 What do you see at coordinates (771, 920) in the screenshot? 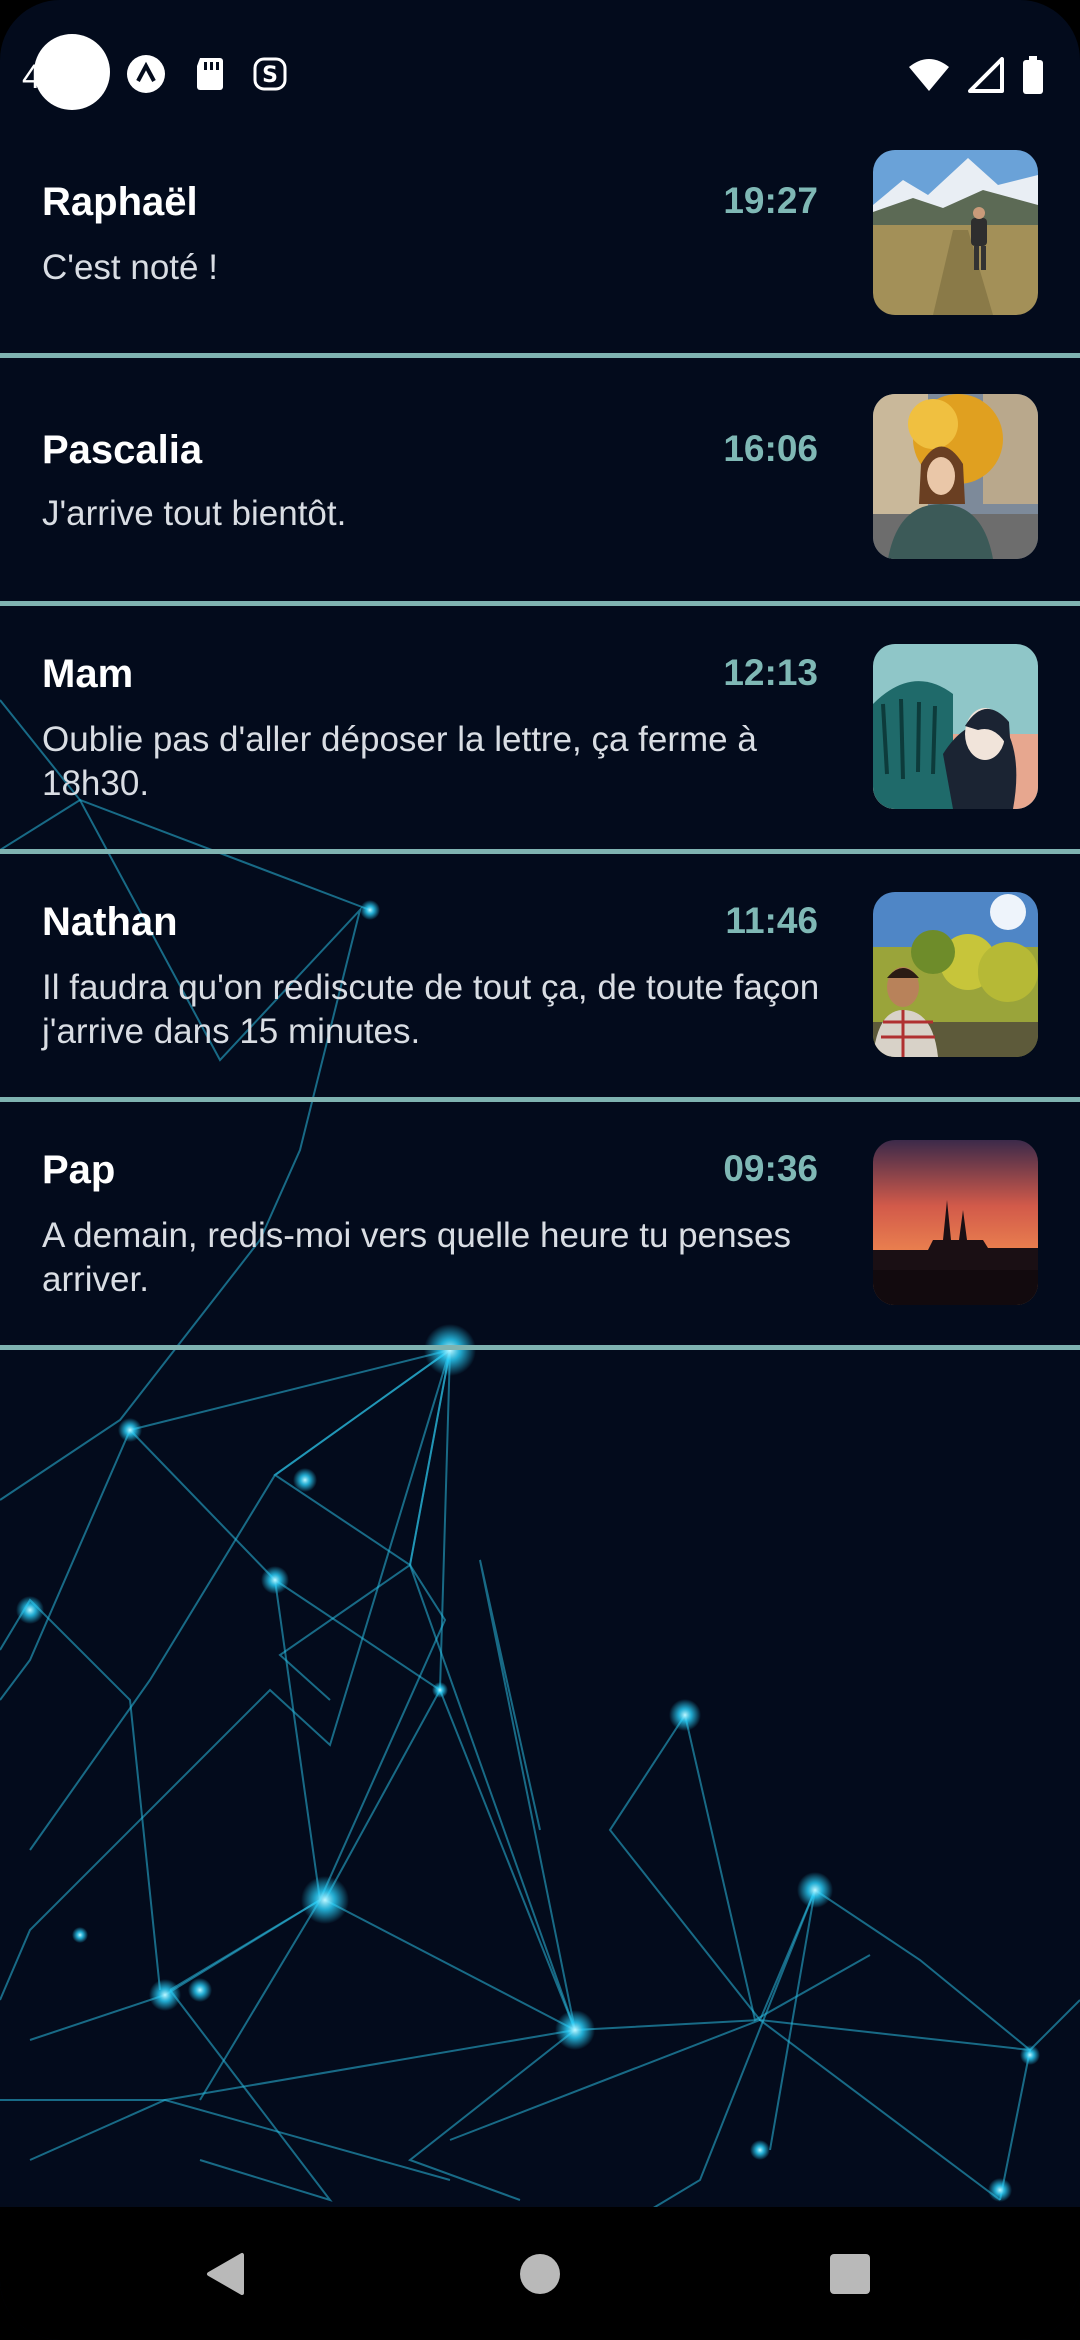
I see `message-time: 11:46` at bounding box center [771, 920].